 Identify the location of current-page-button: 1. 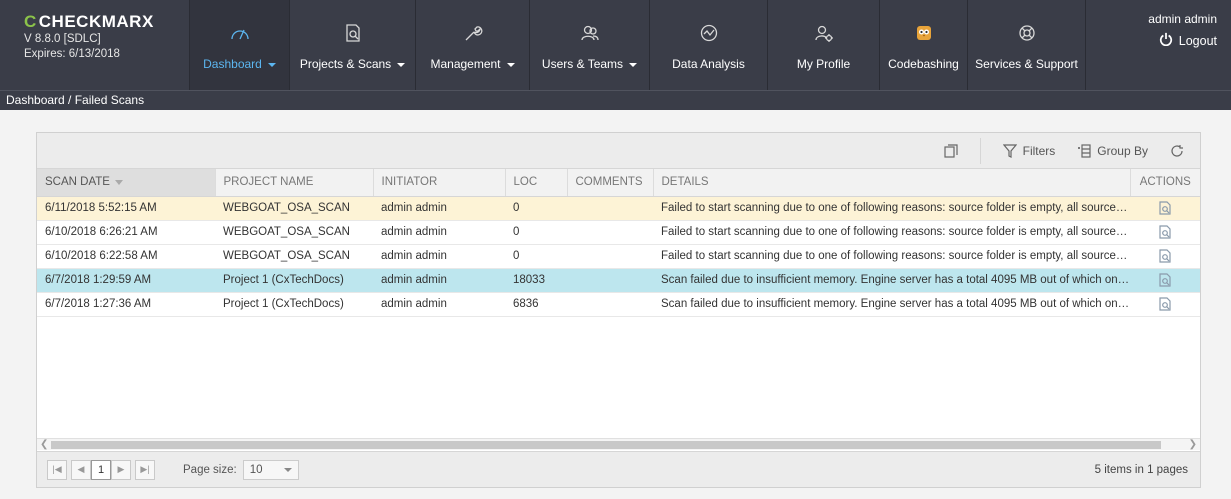
(101, 469).